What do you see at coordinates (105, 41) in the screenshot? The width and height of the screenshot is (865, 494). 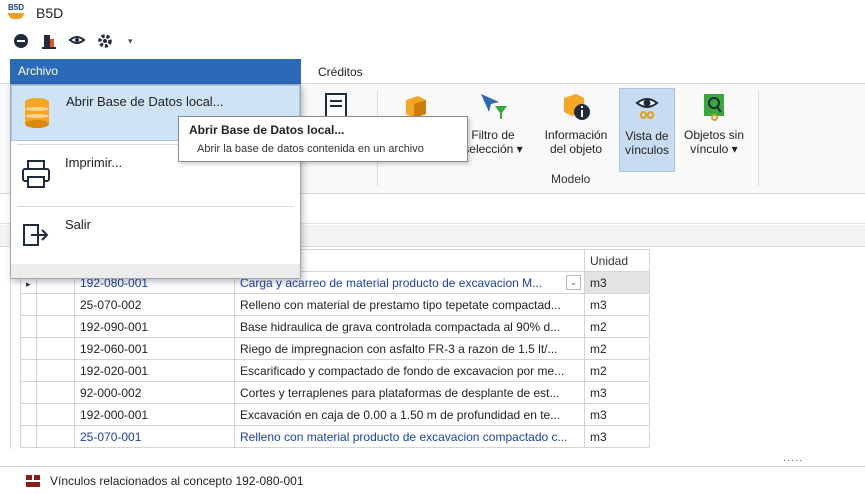 I see `gear-icon` at bounding box center [105, 41].